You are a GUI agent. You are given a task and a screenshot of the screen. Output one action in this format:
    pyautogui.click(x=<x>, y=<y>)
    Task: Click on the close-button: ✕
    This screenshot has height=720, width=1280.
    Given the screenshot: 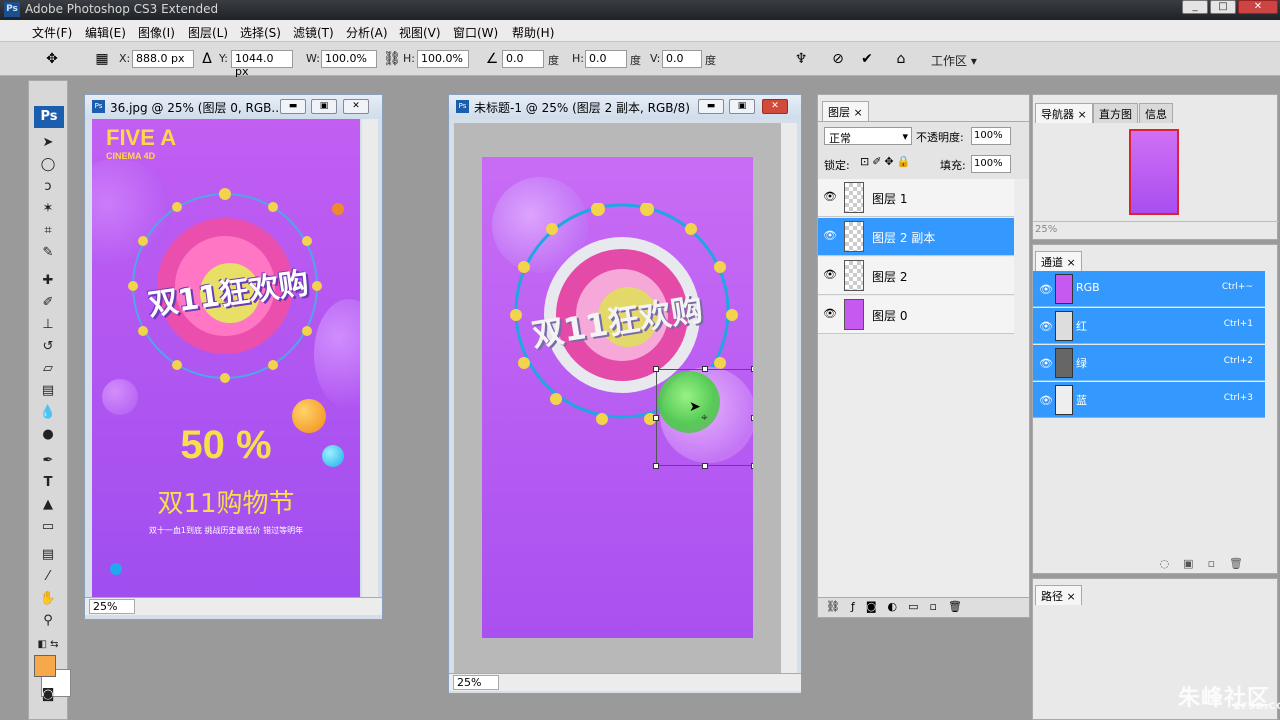 What is the action you would take?
    pyautogui.click(x=1258, y=7)
    